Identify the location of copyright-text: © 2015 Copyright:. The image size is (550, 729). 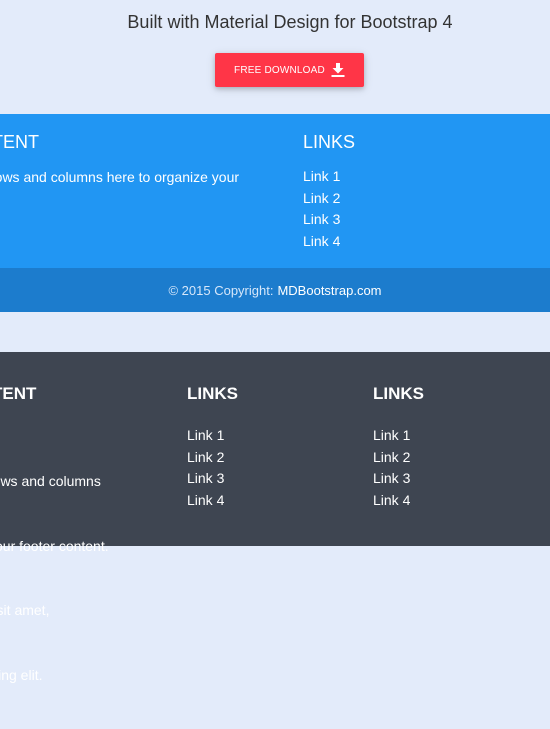
(221, 290).